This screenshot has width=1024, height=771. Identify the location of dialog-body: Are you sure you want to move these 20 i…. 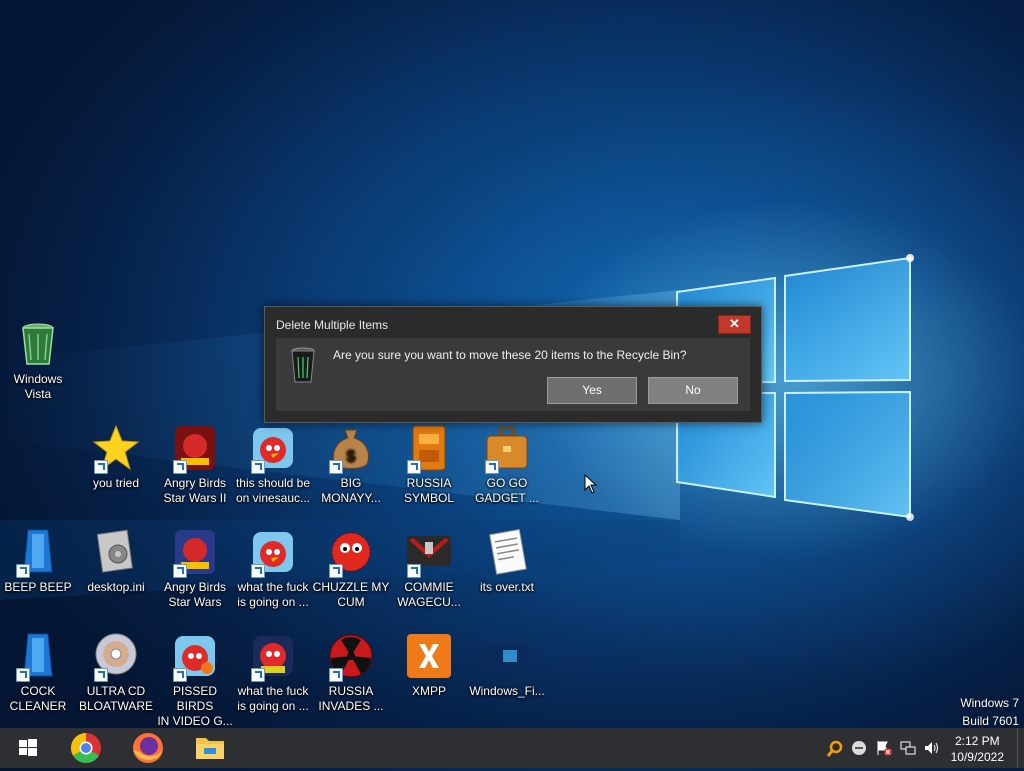
(513, 374).